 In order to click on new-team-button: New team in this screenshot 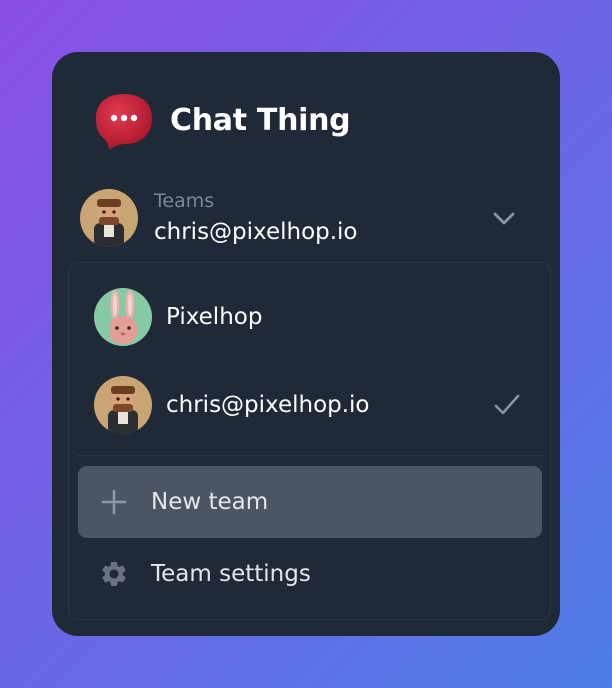, I will do `click(310, 502)`.